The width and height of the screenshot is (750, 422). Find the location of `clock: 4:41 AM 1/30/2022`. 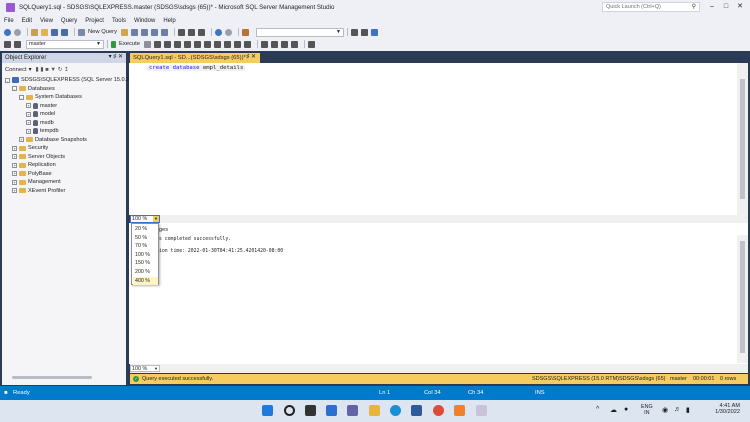

clock: 4:41 AM 1/30/2022 is located at coordinates (727, 409).